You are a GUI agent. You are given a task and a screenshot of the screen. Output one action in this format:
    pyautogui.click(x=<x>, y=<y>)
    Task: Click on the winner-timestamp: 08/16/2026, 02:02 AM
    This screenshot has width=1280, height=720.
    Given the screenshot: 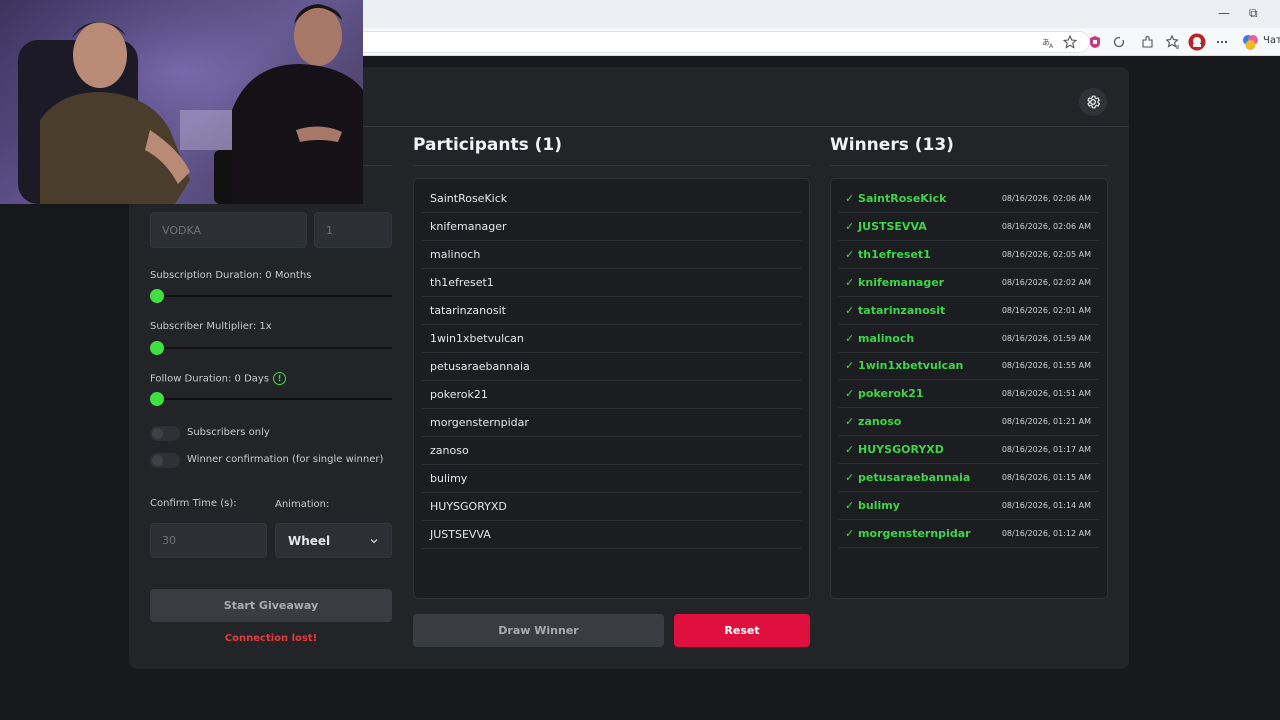 What is the action you would take?
    pyautogui.click(x=1046, y=282)
    